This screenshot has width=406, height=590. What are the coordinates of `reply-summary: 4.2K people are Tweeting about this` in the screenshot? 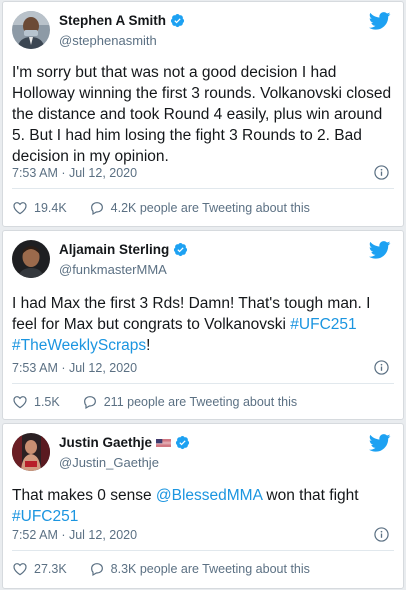 It's located at (210, 208).